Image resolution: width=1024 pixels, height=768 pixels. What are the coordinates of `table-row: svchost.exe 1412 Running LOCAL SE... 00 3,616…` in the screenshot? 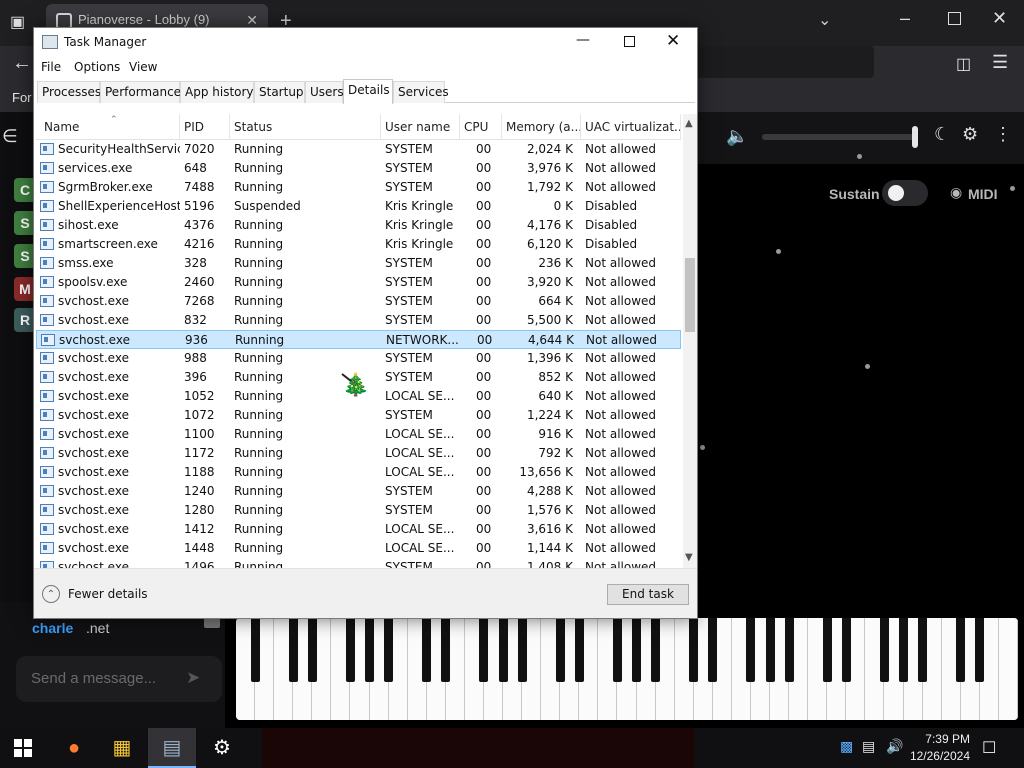 It's located at (358, 529).